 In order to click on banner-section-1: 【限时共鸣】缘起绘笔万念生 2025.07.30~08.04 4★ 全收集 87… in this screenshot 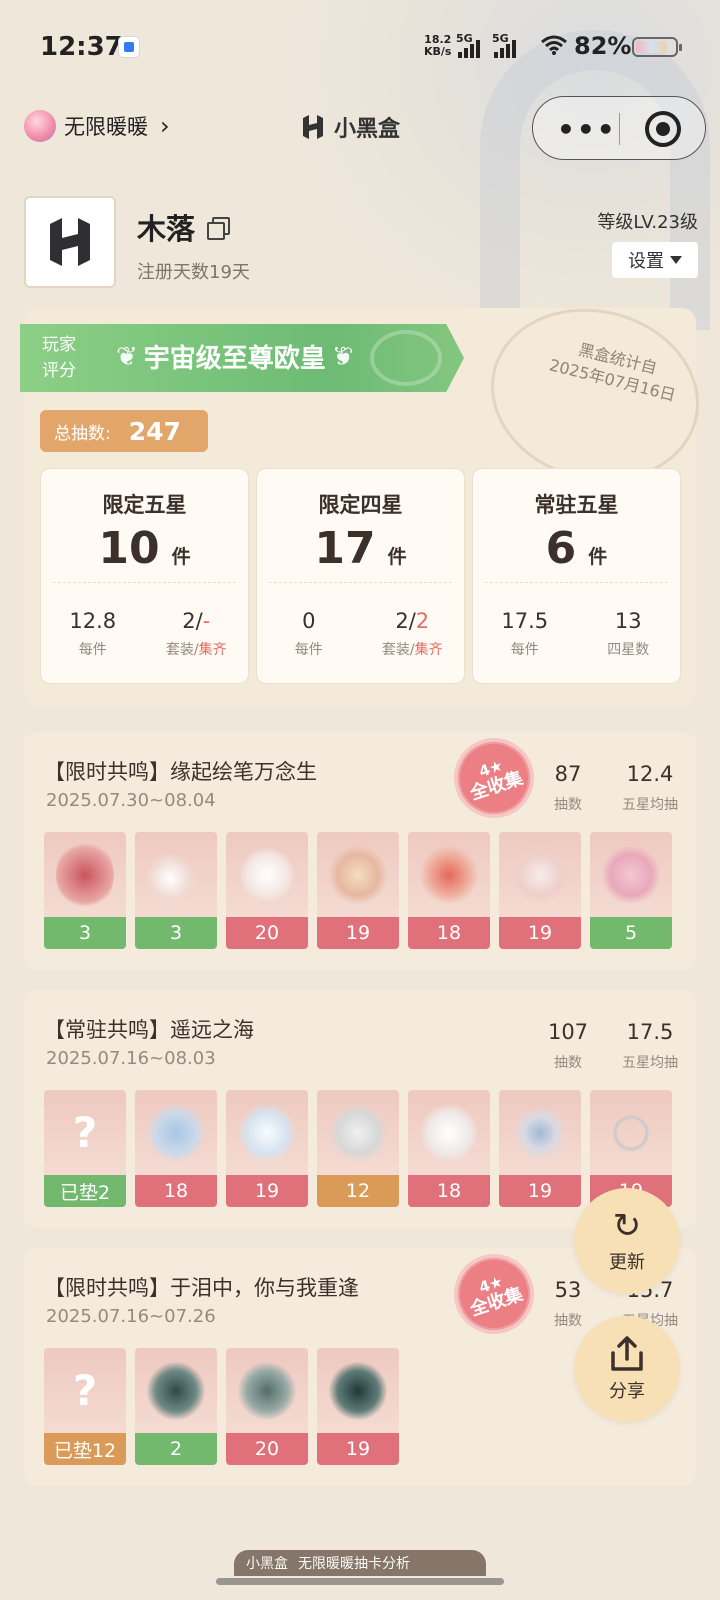, I will do `click(360, 848)`.